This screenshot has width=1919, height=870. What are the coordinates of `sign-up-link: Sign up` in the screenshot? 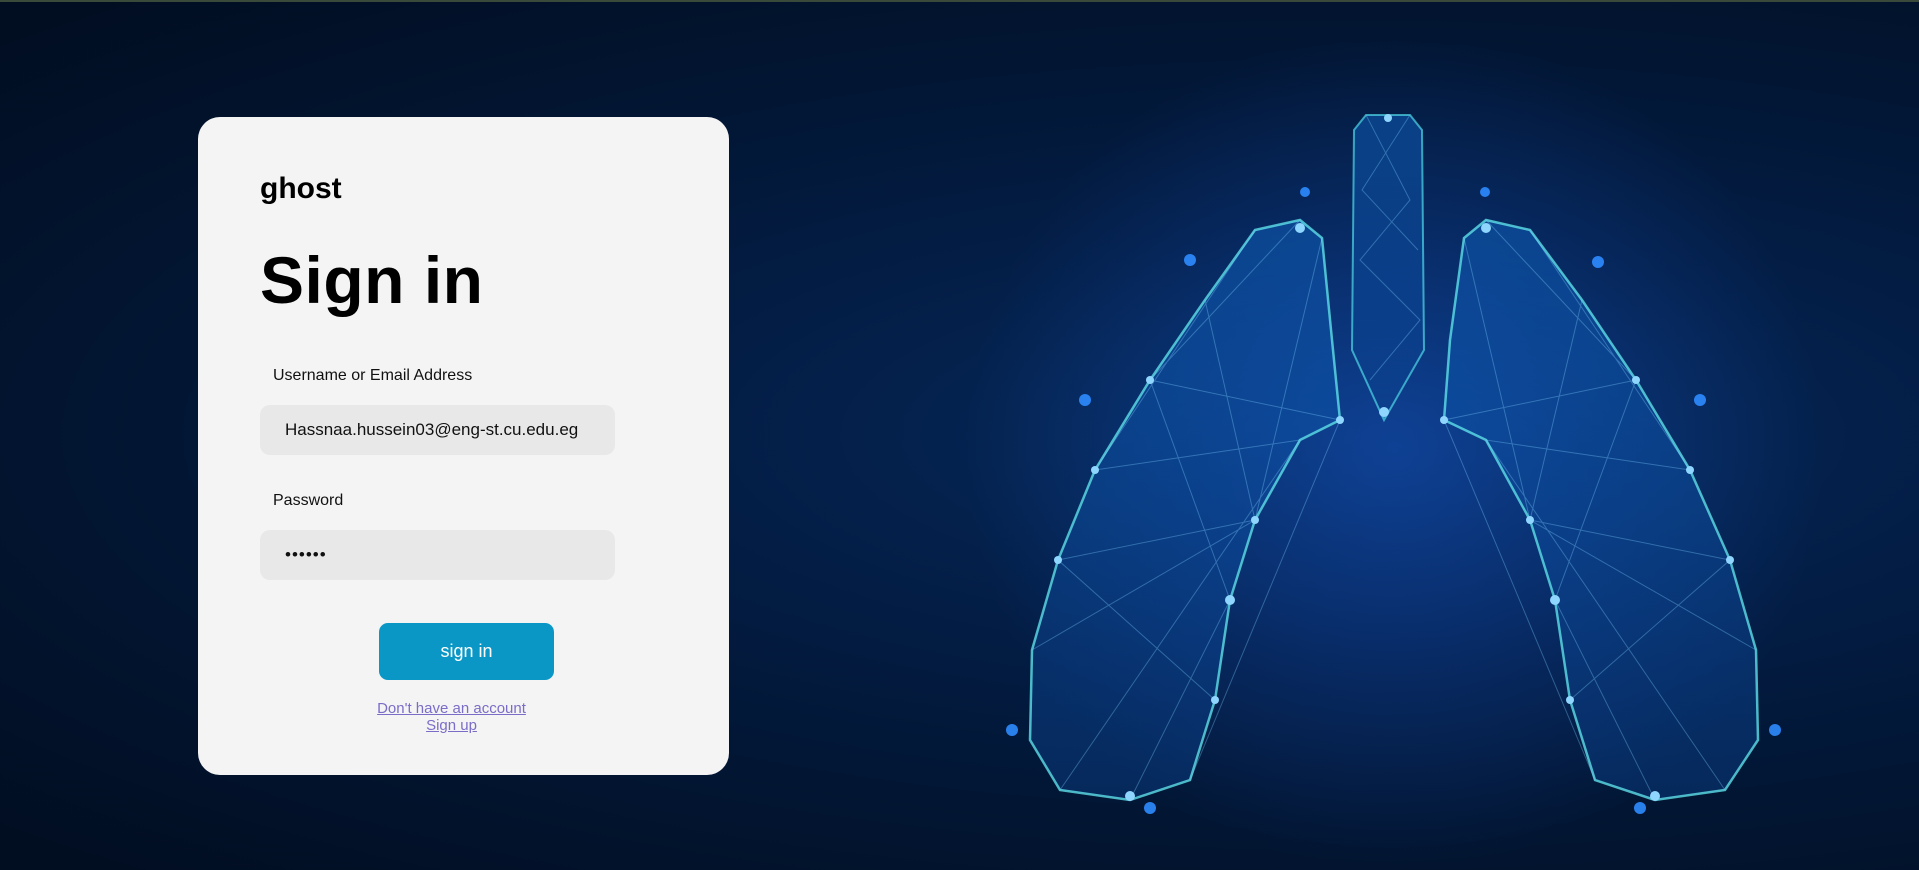 It's located at (451, 725).